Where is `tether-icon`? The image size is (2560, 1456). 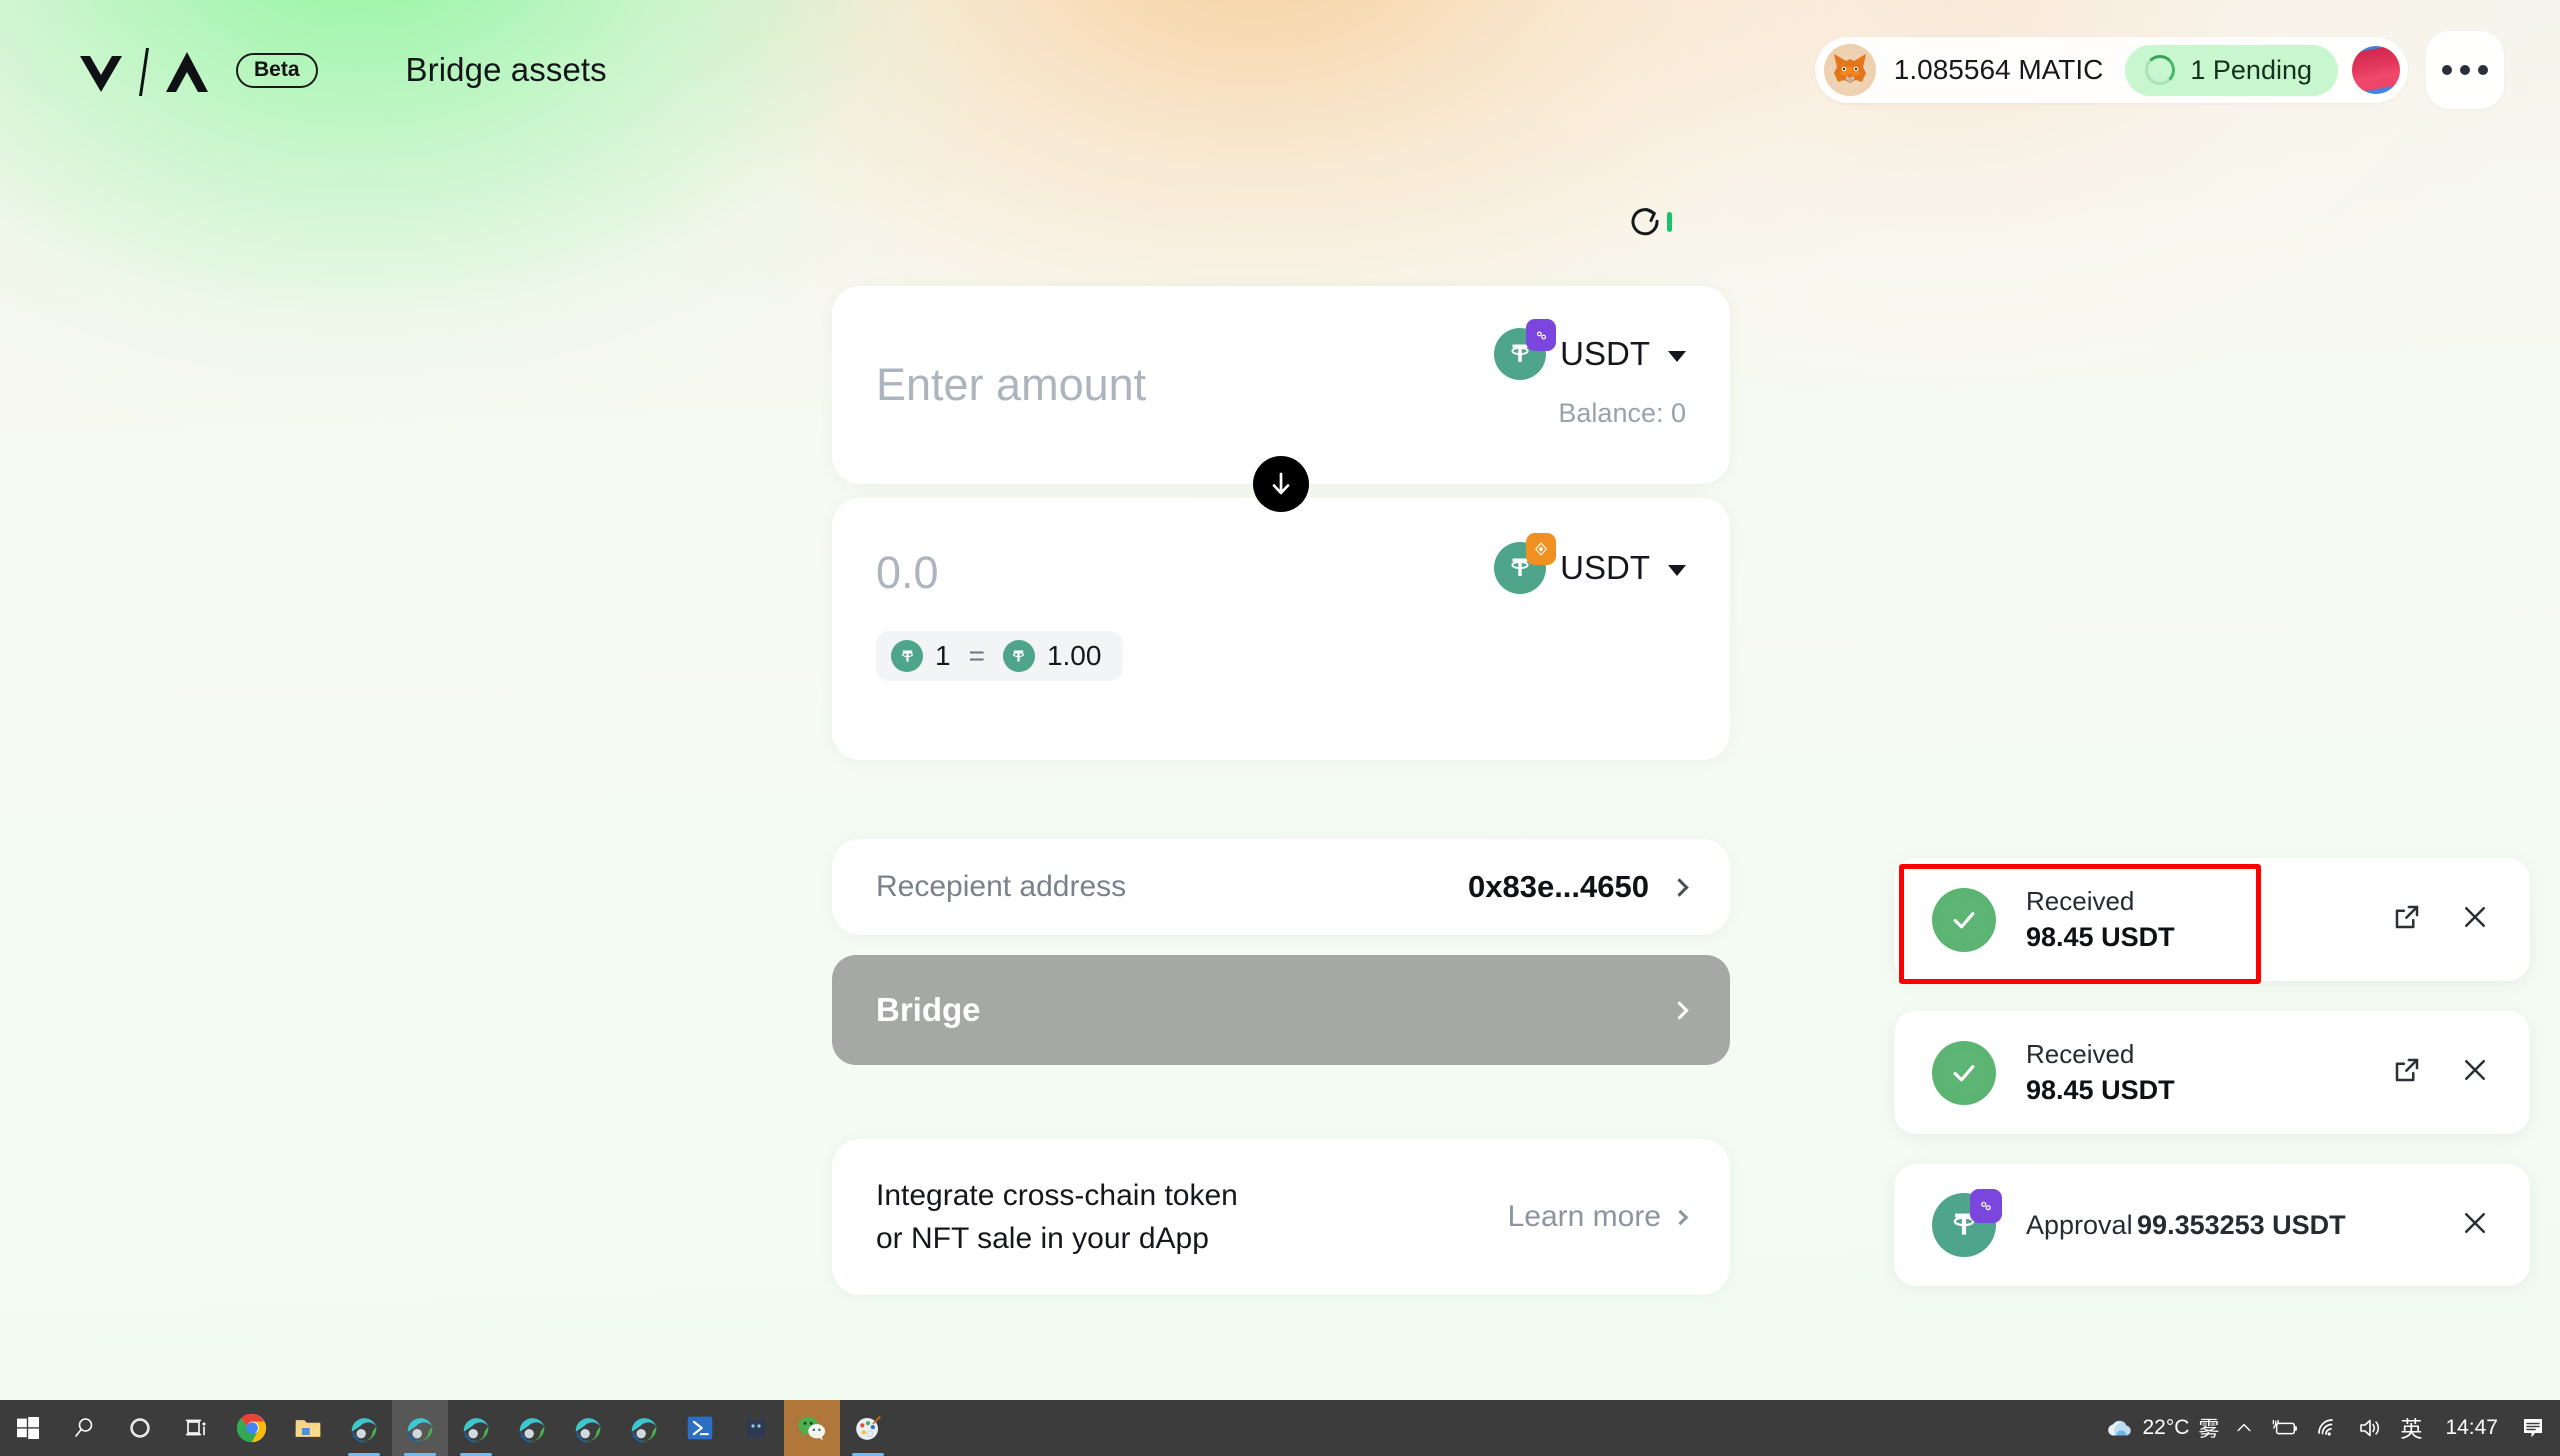 tether-icon is located at coordinates (907, 656).